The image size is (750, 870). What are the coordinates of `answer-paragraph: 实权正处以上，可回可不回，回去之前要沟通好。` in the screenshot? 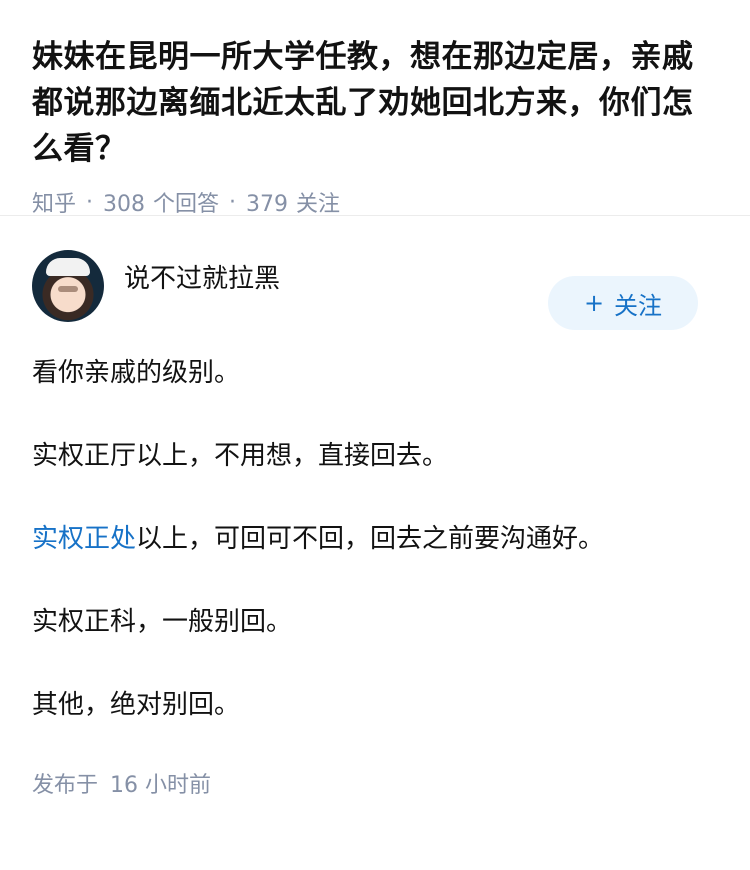 It's located at (375, 539).